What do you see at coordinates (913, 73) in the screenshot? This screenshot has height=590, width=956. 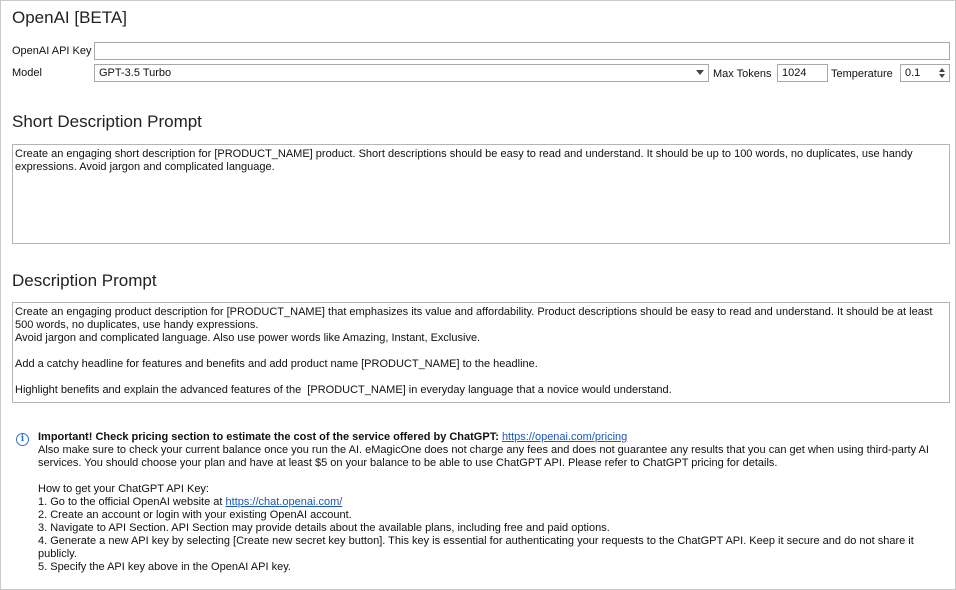 I see `temperature-value: 0.1` at bounding box center [913, 73].